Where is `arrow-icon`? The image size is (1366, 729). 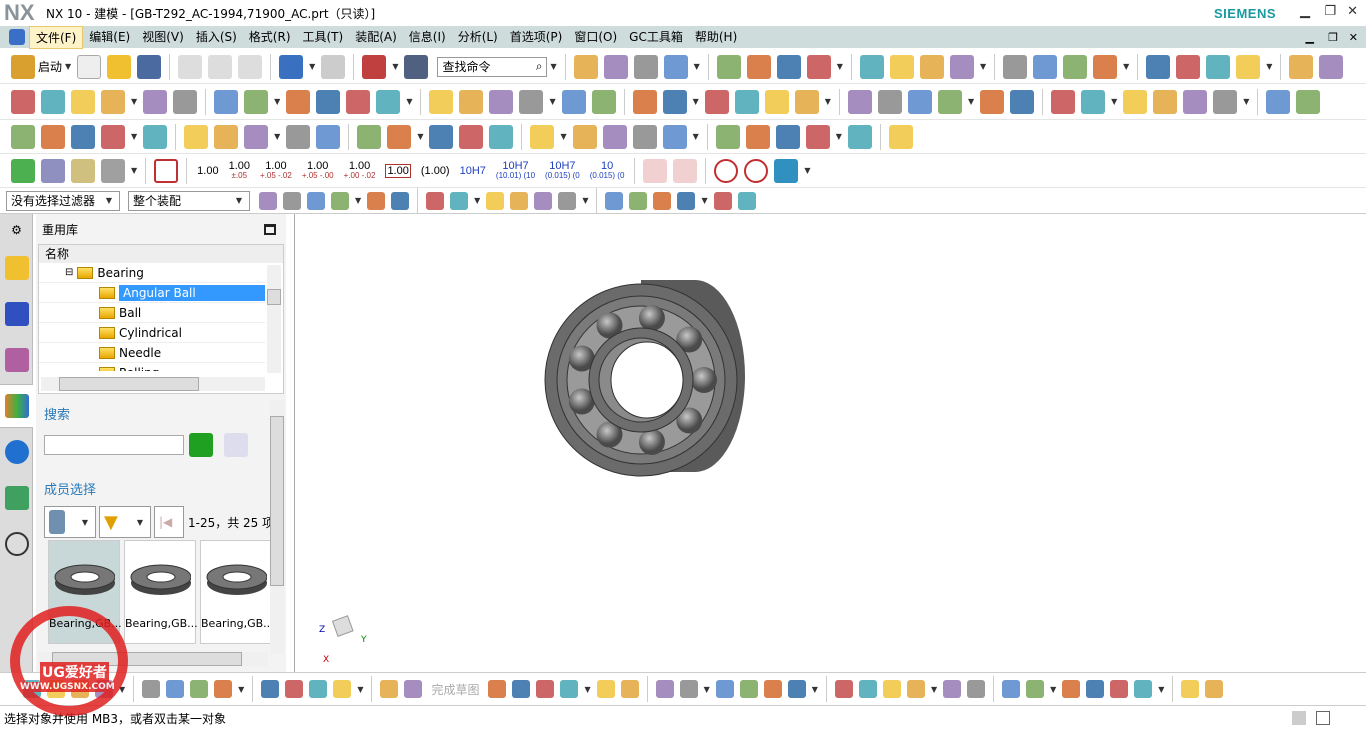 arrow-icon is located at coordinates (786, 170).